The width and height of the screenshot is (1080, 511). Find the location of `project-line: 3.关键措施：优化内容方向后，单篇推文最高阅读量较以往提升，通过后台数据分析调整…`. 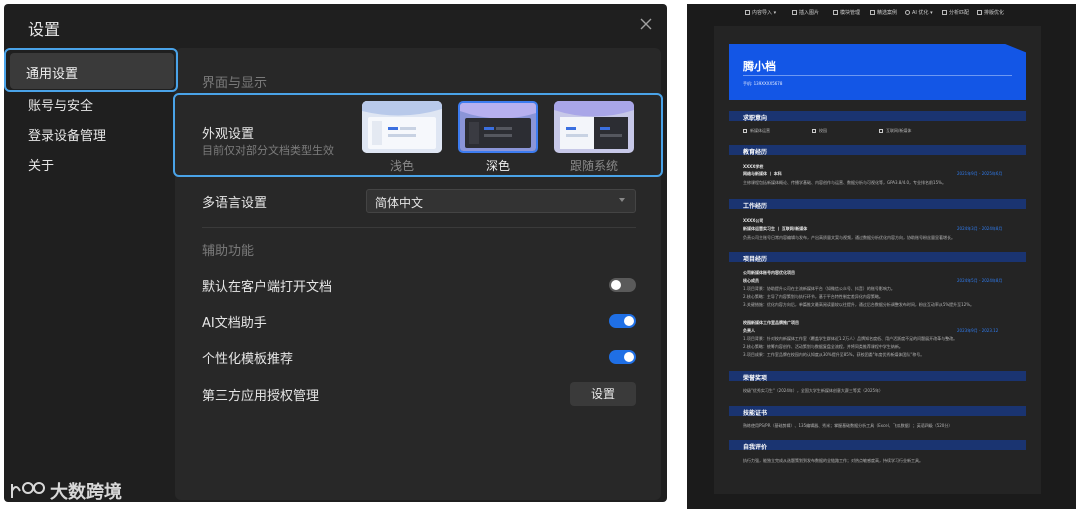

project-line: 3.关键措施：优化内容方向后，单篇推文最高阅读量较以往提升，通过后台数据分析调整… is located at coordinates (859, 304).